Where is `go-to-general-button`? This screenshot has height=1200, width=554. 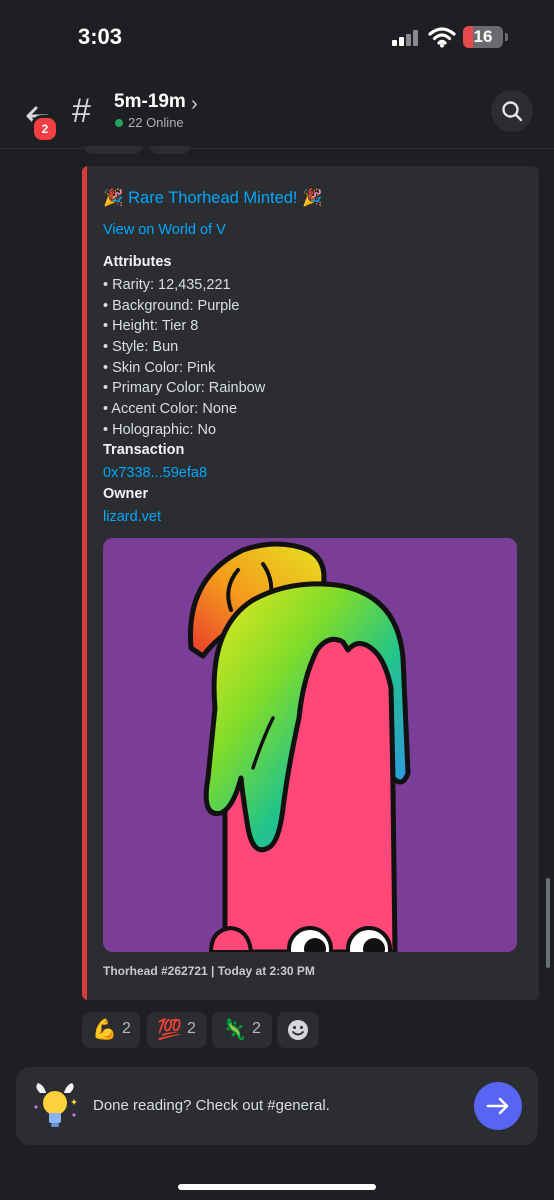
go-to-general-button is located at coordinates (498, 1106).